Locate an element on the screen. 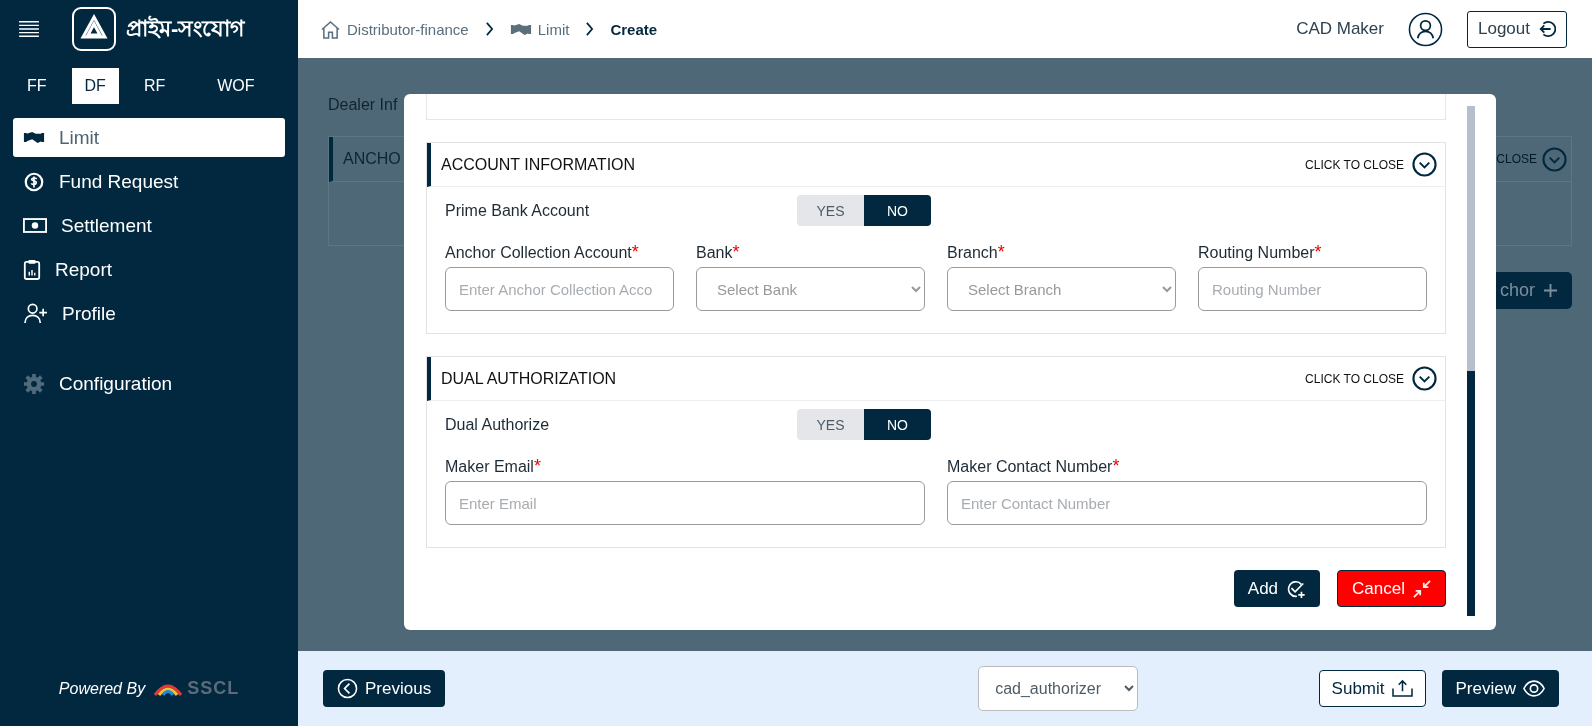 The image size is (1592, 726). user-plus-icon is located at coordinates (35, 313).